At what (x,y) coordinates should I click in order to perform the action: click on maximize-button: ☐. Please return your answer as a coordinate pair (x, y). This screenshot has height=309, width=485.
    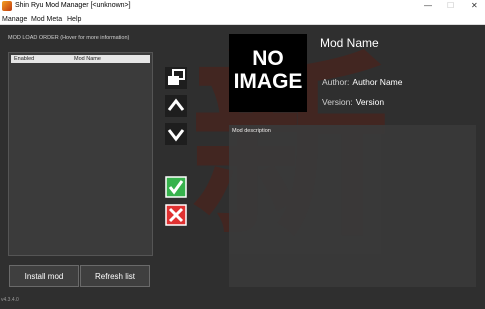
    Looking at the image, I should click on (450, 6).